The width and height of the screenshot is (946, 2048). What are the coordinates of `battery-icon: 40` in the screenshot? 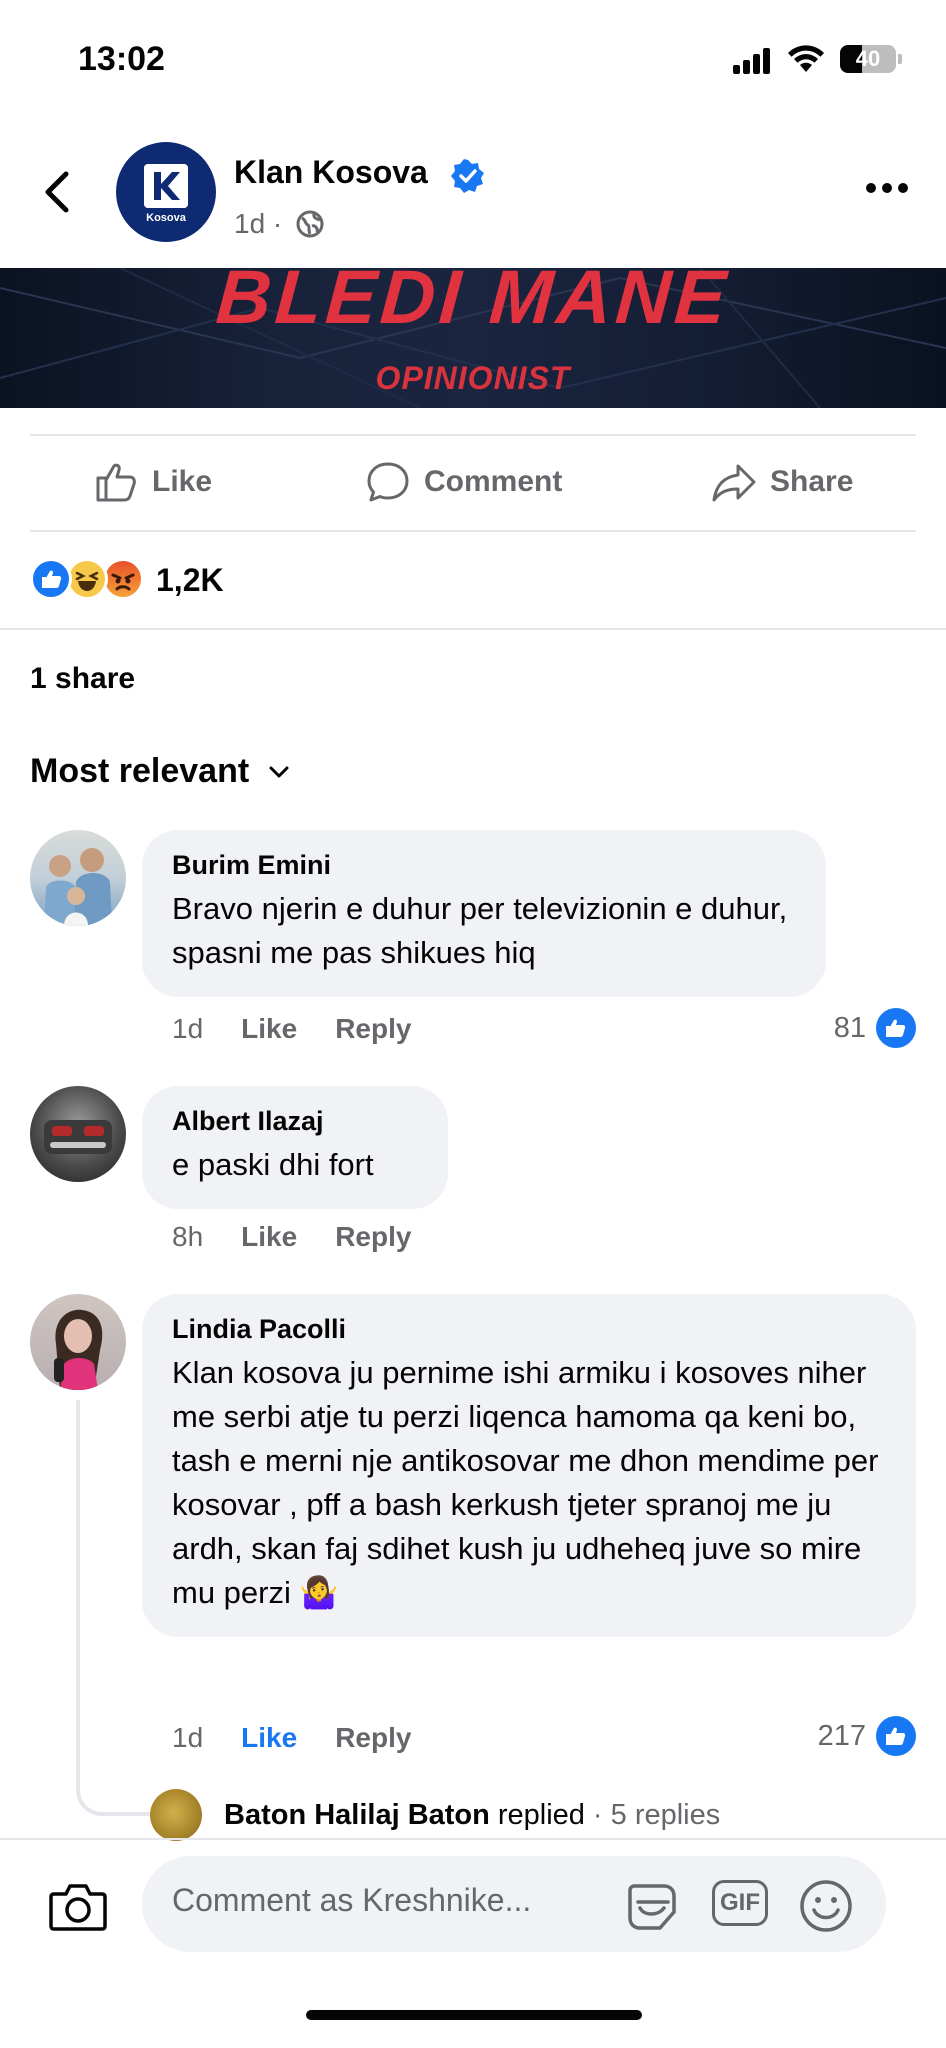 It's located at (868, 59).